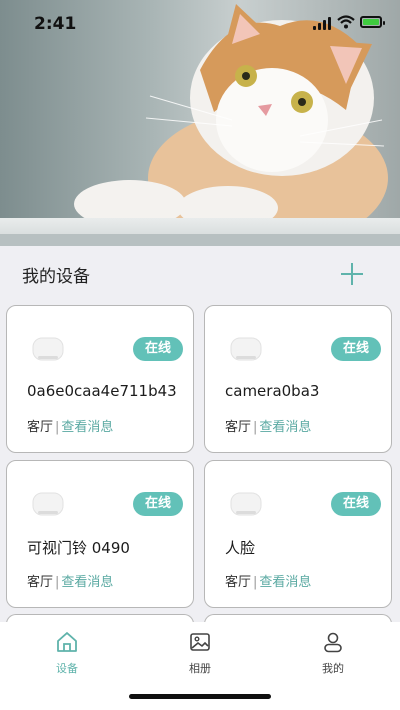 The width and height of the screenshot is (400, 710). Describe the element at coordinates (333, 642) in the screenshot. I see `person-icon` at that location.